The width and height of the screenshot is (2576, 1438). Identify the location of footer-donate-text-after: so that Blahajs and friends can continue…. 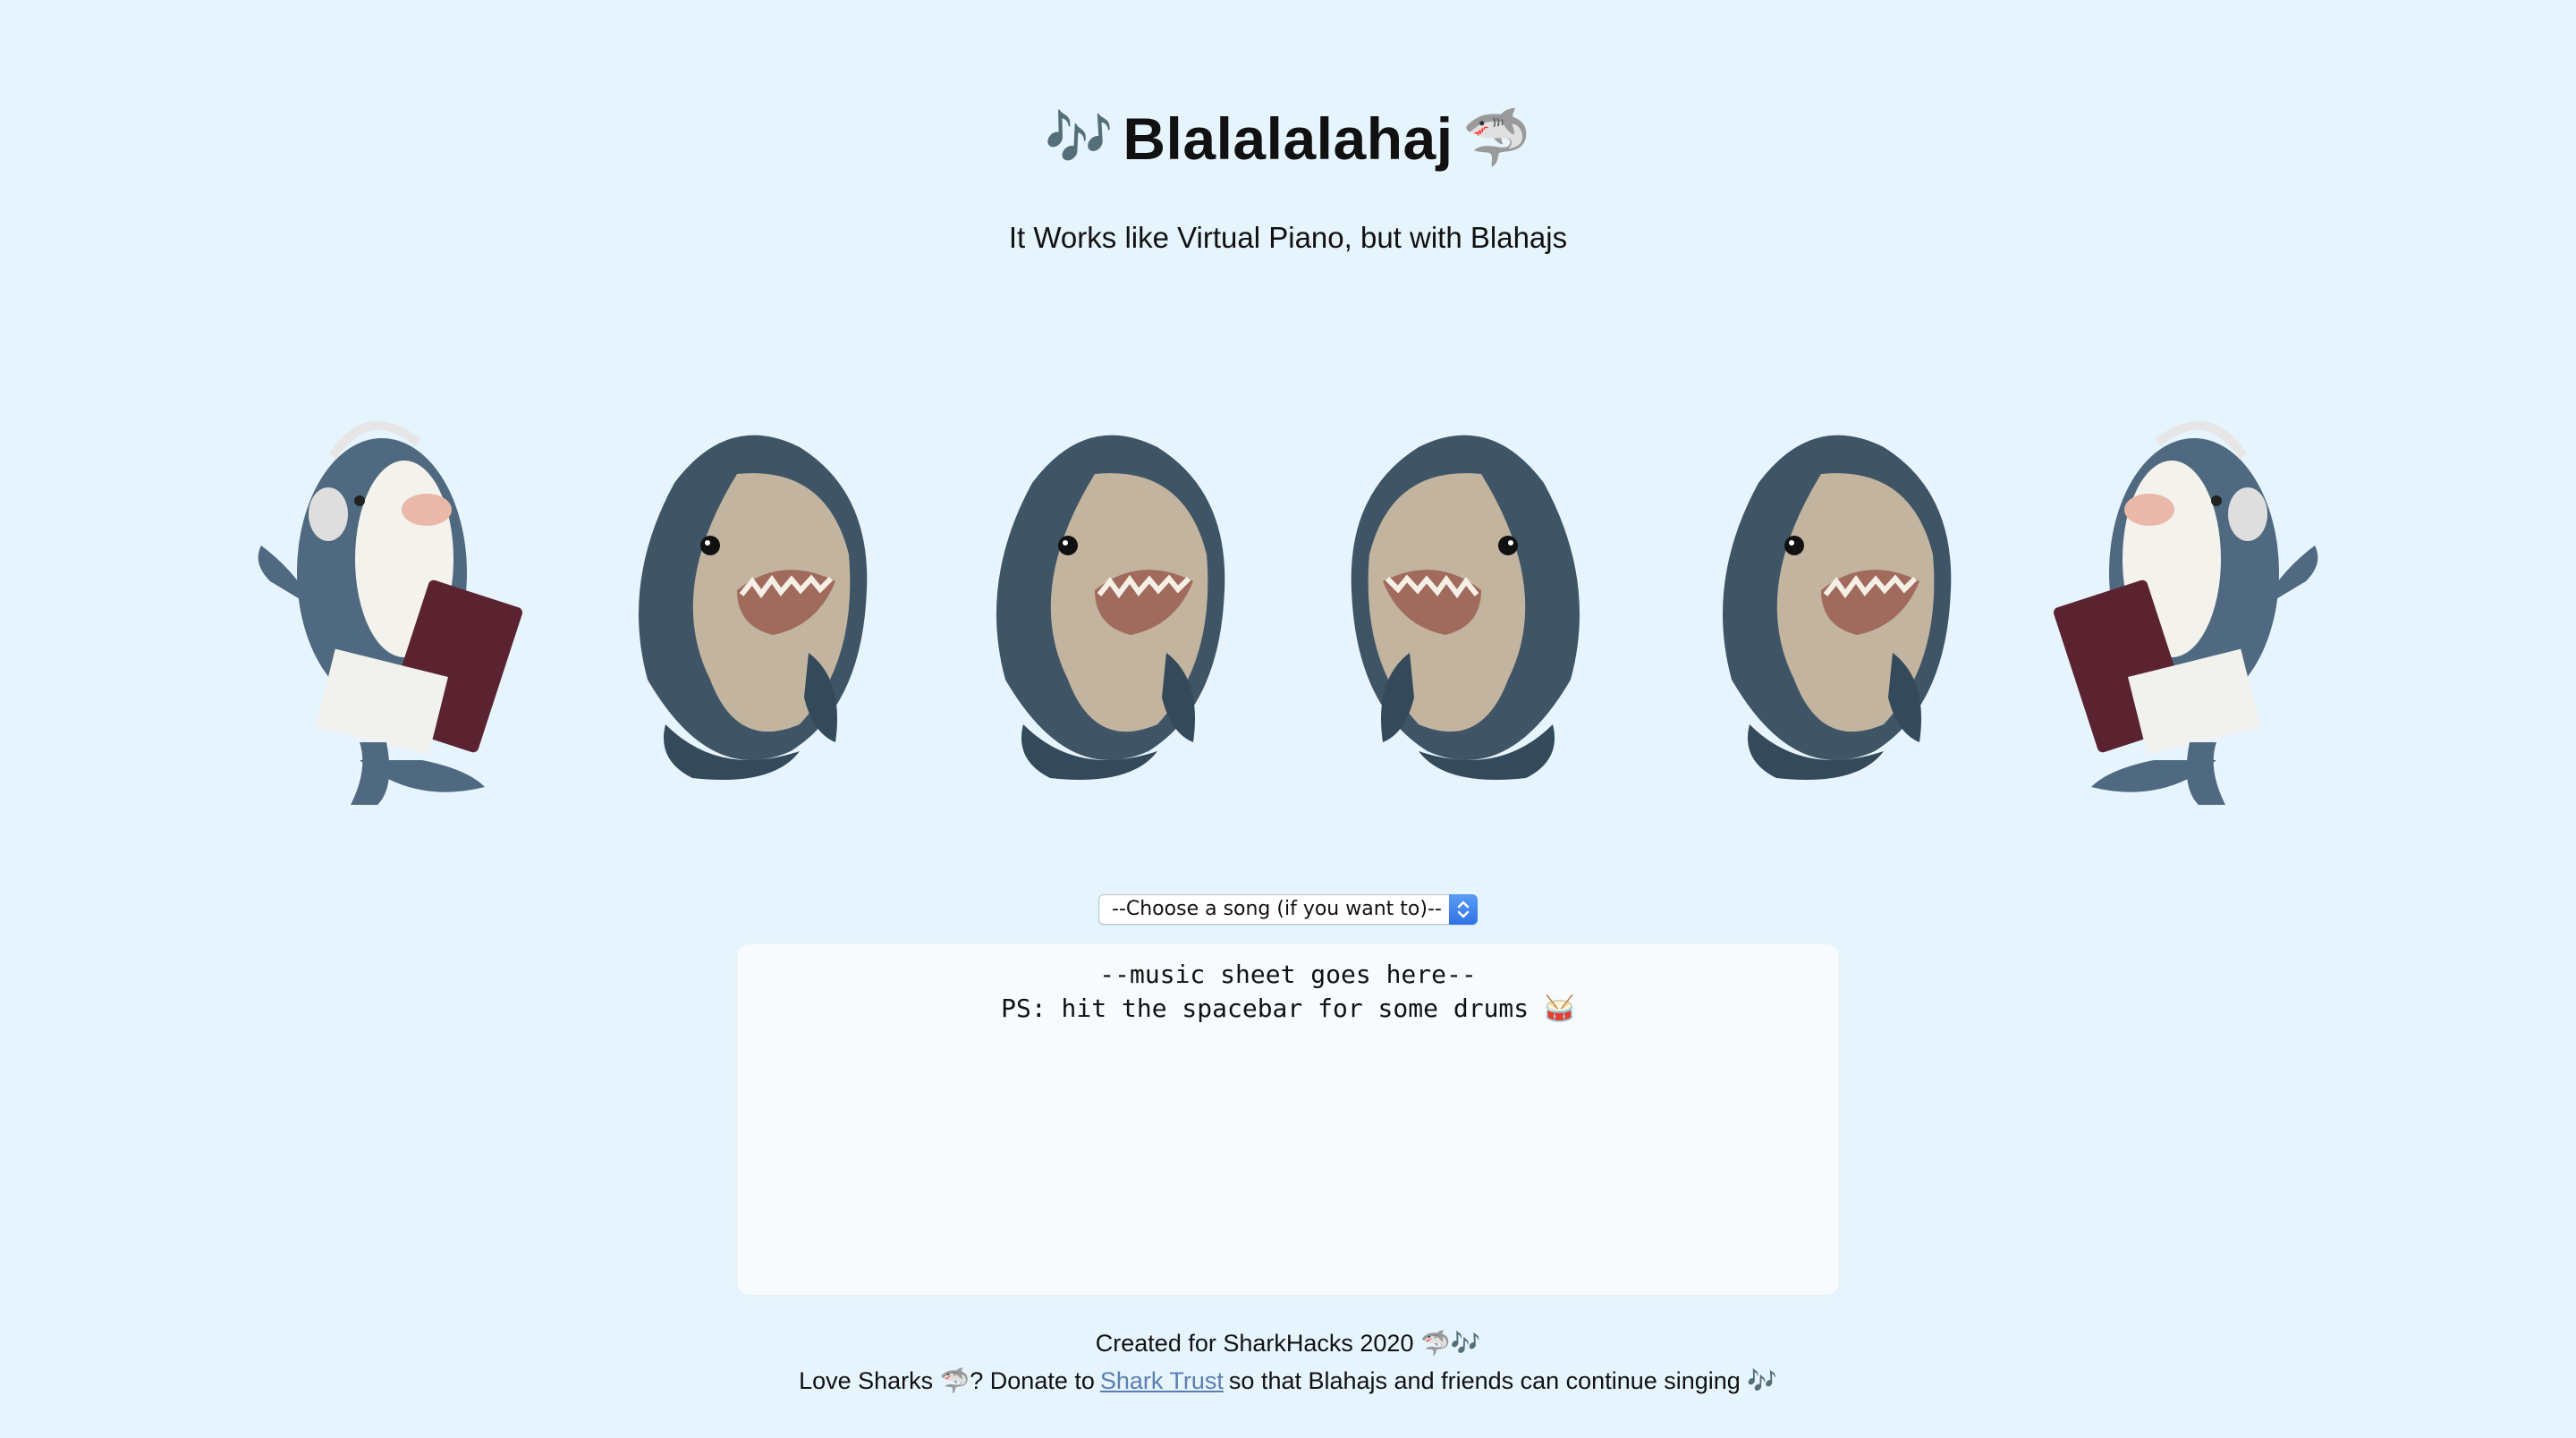
(1502, 1380).